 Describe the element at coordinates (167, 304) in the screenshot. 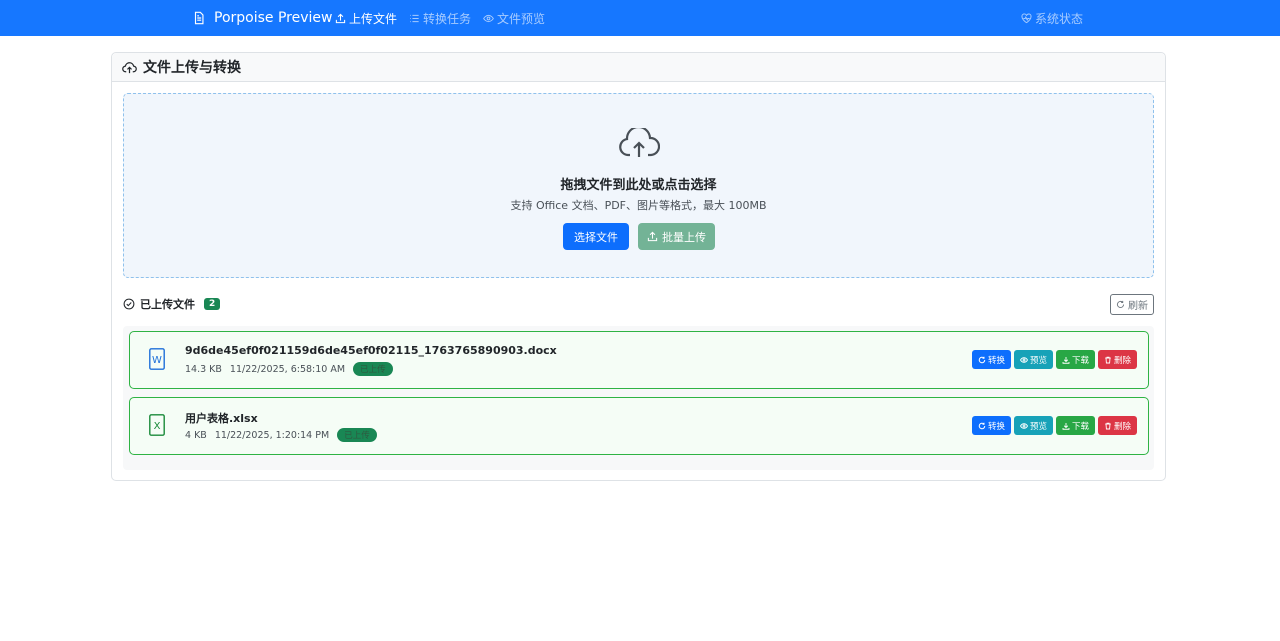

I see `uploaded-files-title: 已上传文件` at that location.